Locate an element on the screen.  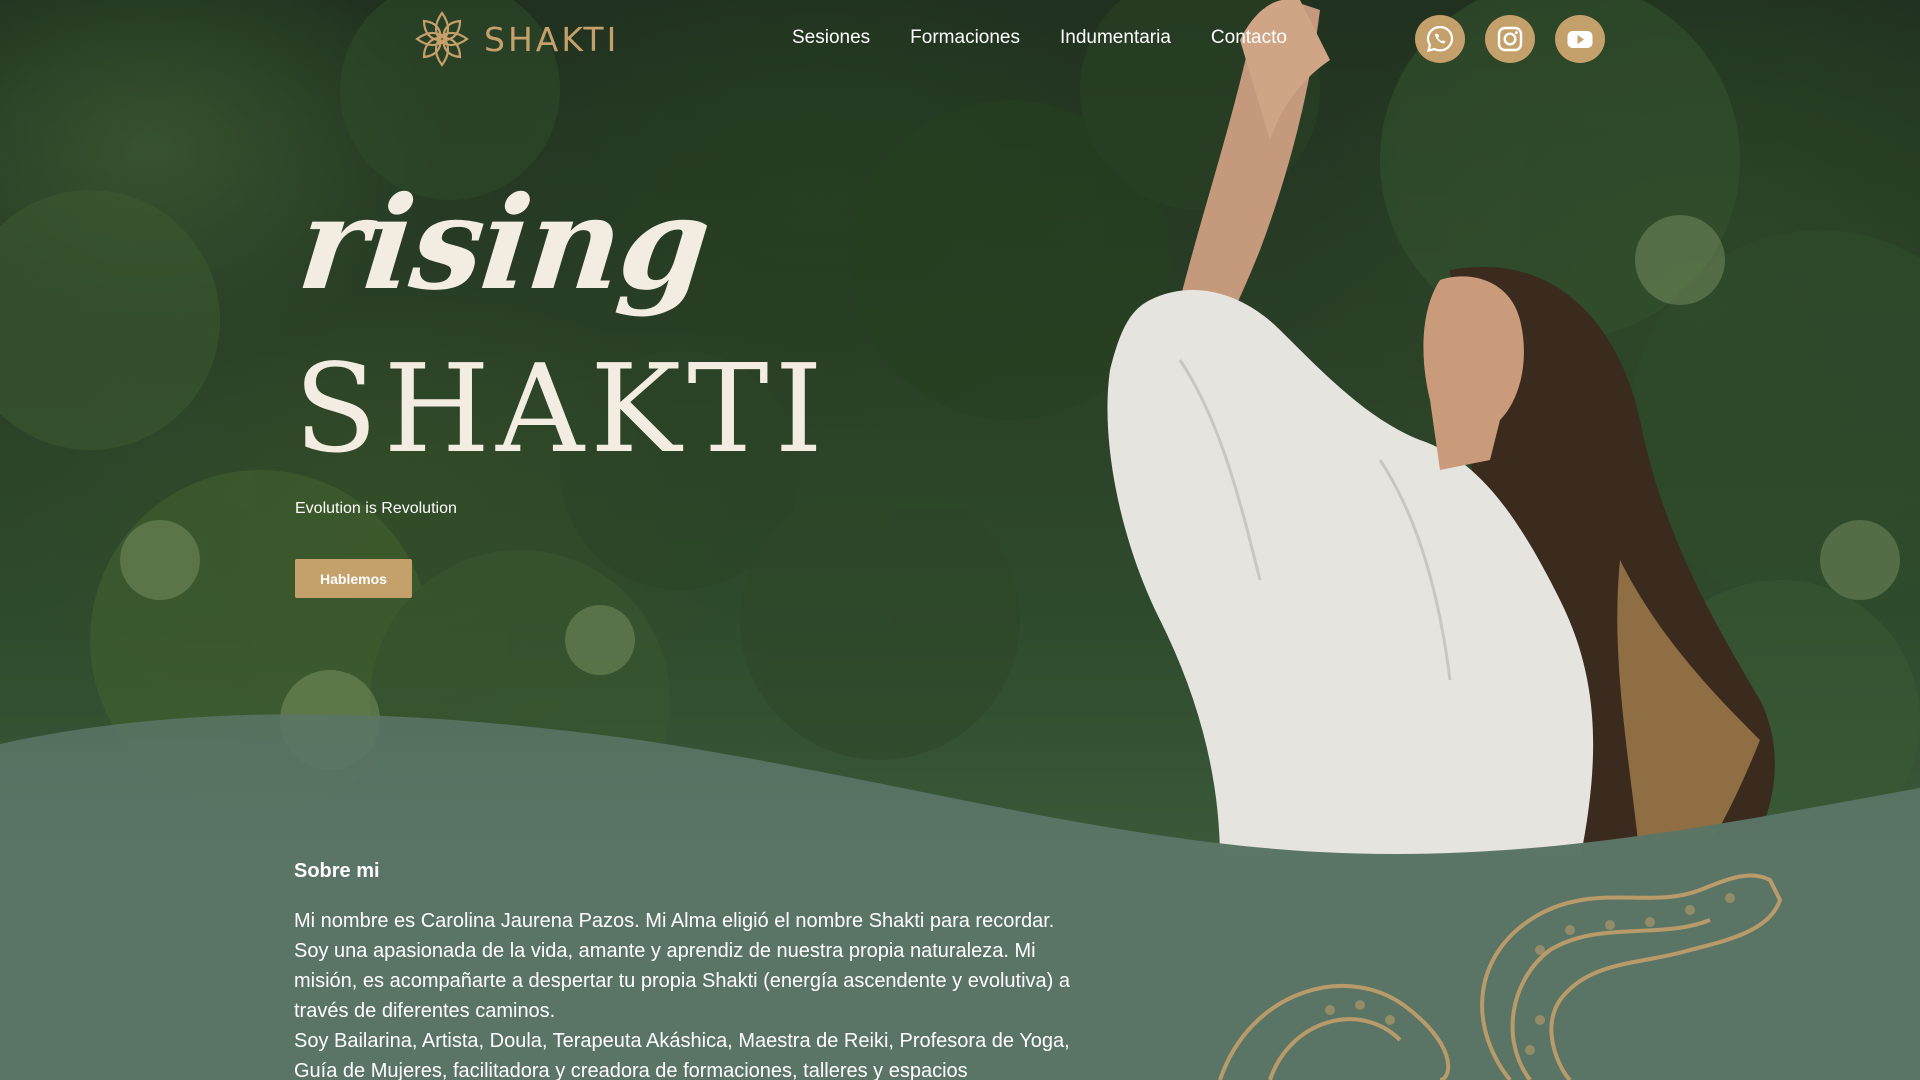
social-links is located at coordinates (1510, 39).